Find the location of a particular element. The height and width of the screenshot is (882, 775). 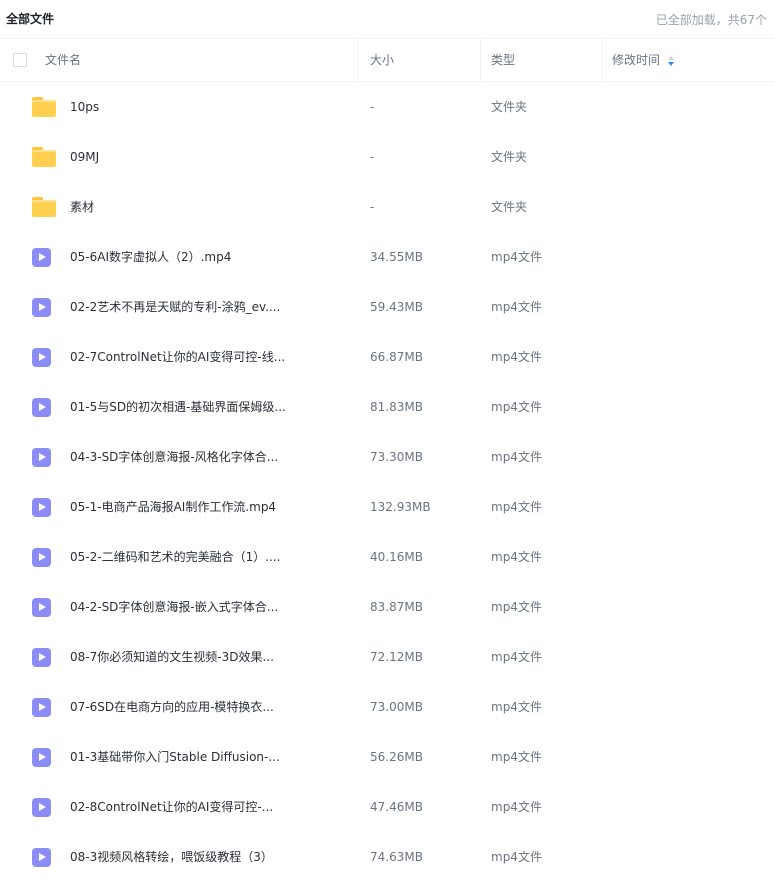

file-size: 72.12MB is located at coordinates (396, 657).